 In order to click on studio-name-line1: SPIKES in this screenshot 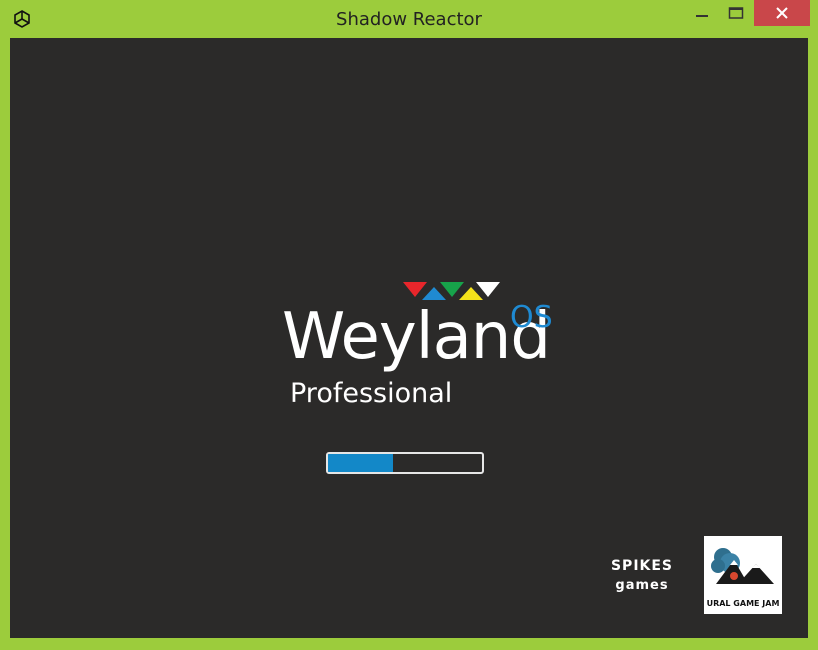, I will do `click(642, 566)`.